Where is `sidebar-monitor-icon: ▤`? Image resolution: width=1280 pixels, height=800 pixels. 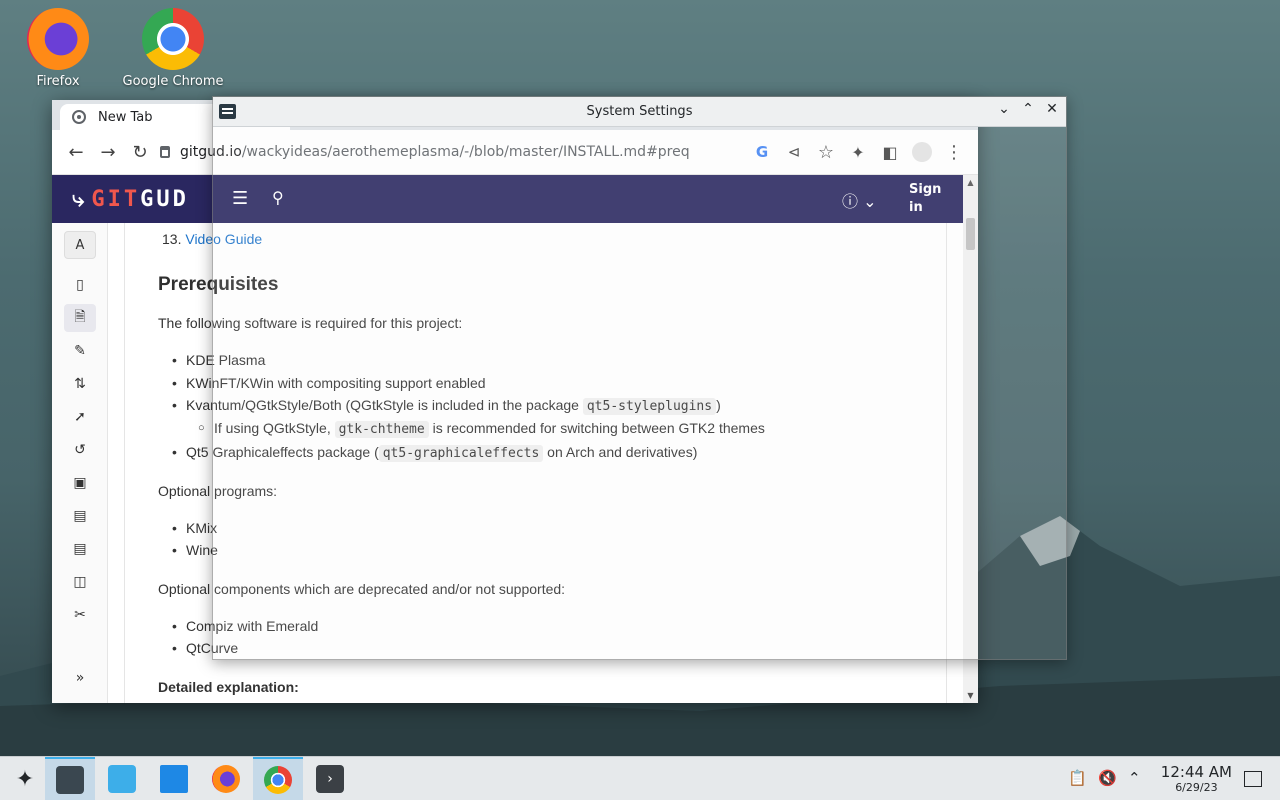
sidebar-monitor-icon: ▤ is located at coordinates (80, 516).